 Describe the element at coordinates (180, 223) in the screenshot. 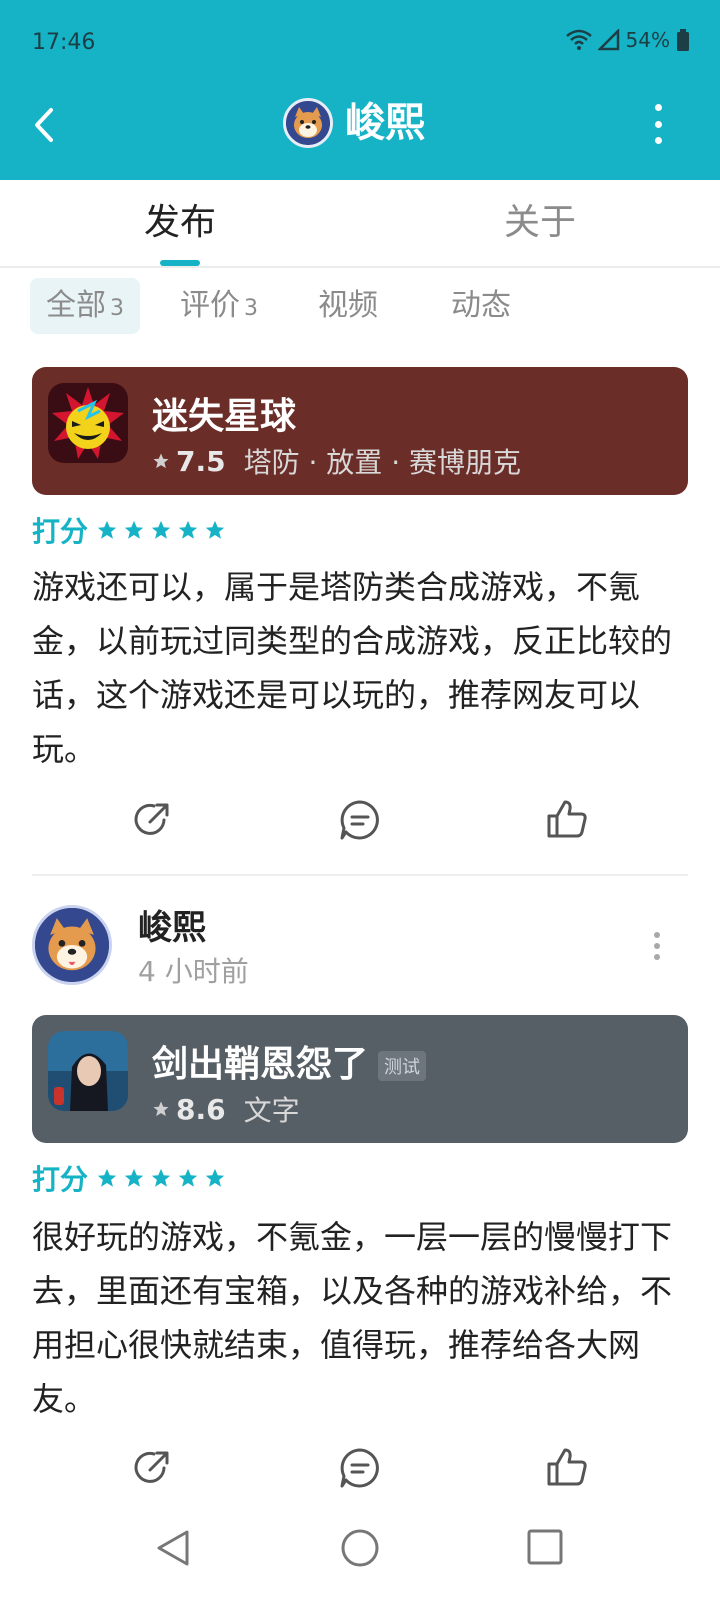

I see `tab-publish: 发布` at that location.